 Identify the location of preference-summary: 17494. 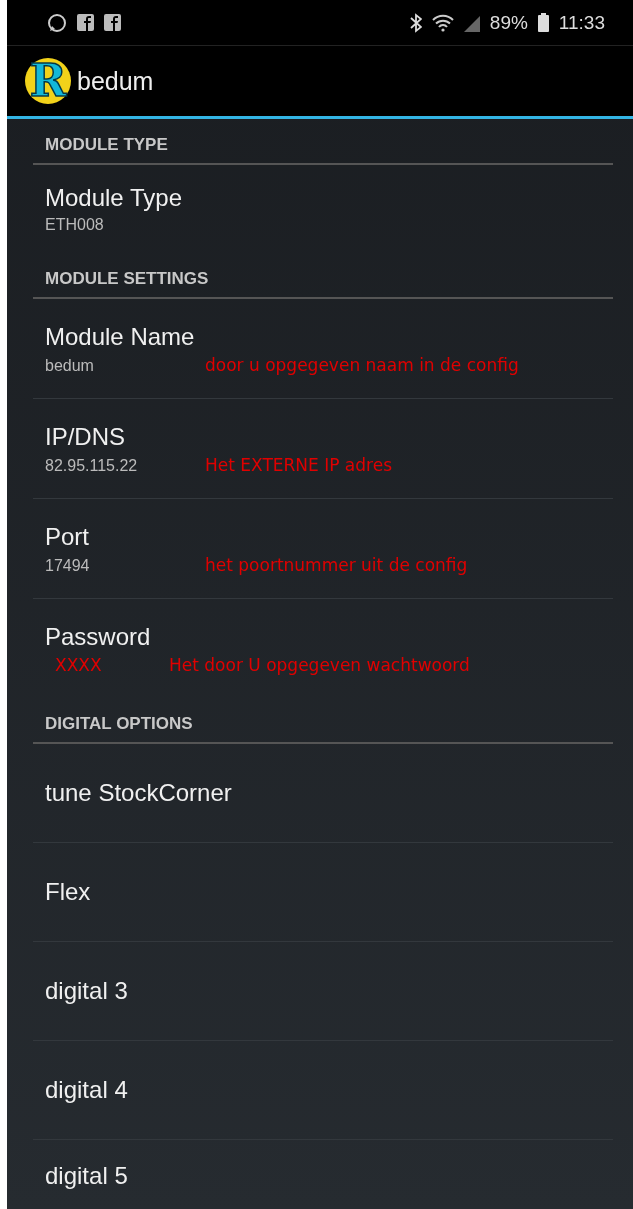
(68, 565).